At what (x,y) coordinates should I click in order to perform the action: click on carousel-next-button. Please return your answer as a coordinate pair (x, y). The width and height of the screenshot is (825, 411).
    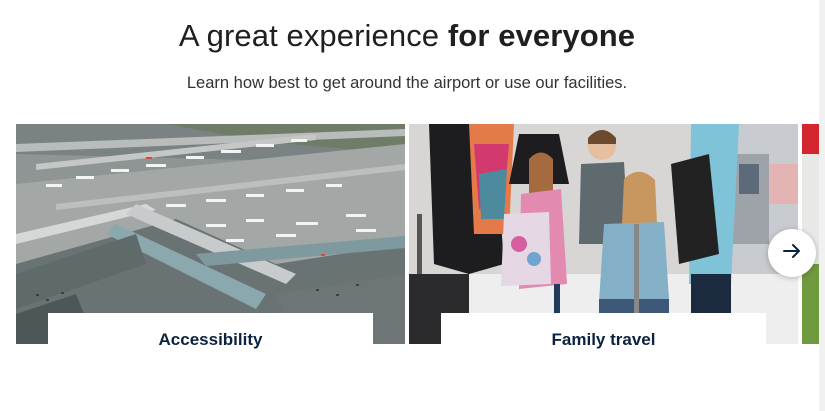
    Looking at the image, I should click on (792, 253).